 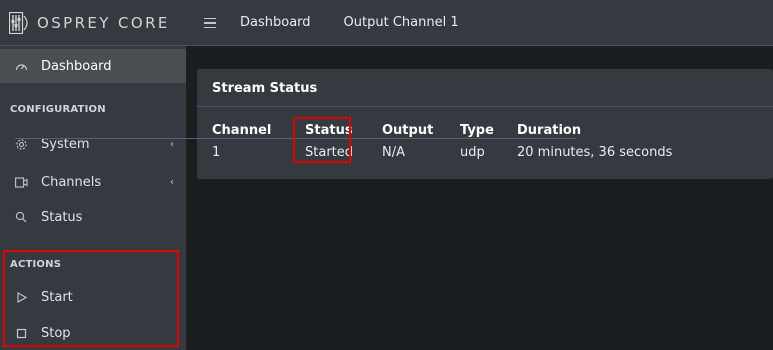 What do you see at coordinates (91, 298) in the screenshot?
I see `highlight-box-actions` at bounding box center [91, 298].